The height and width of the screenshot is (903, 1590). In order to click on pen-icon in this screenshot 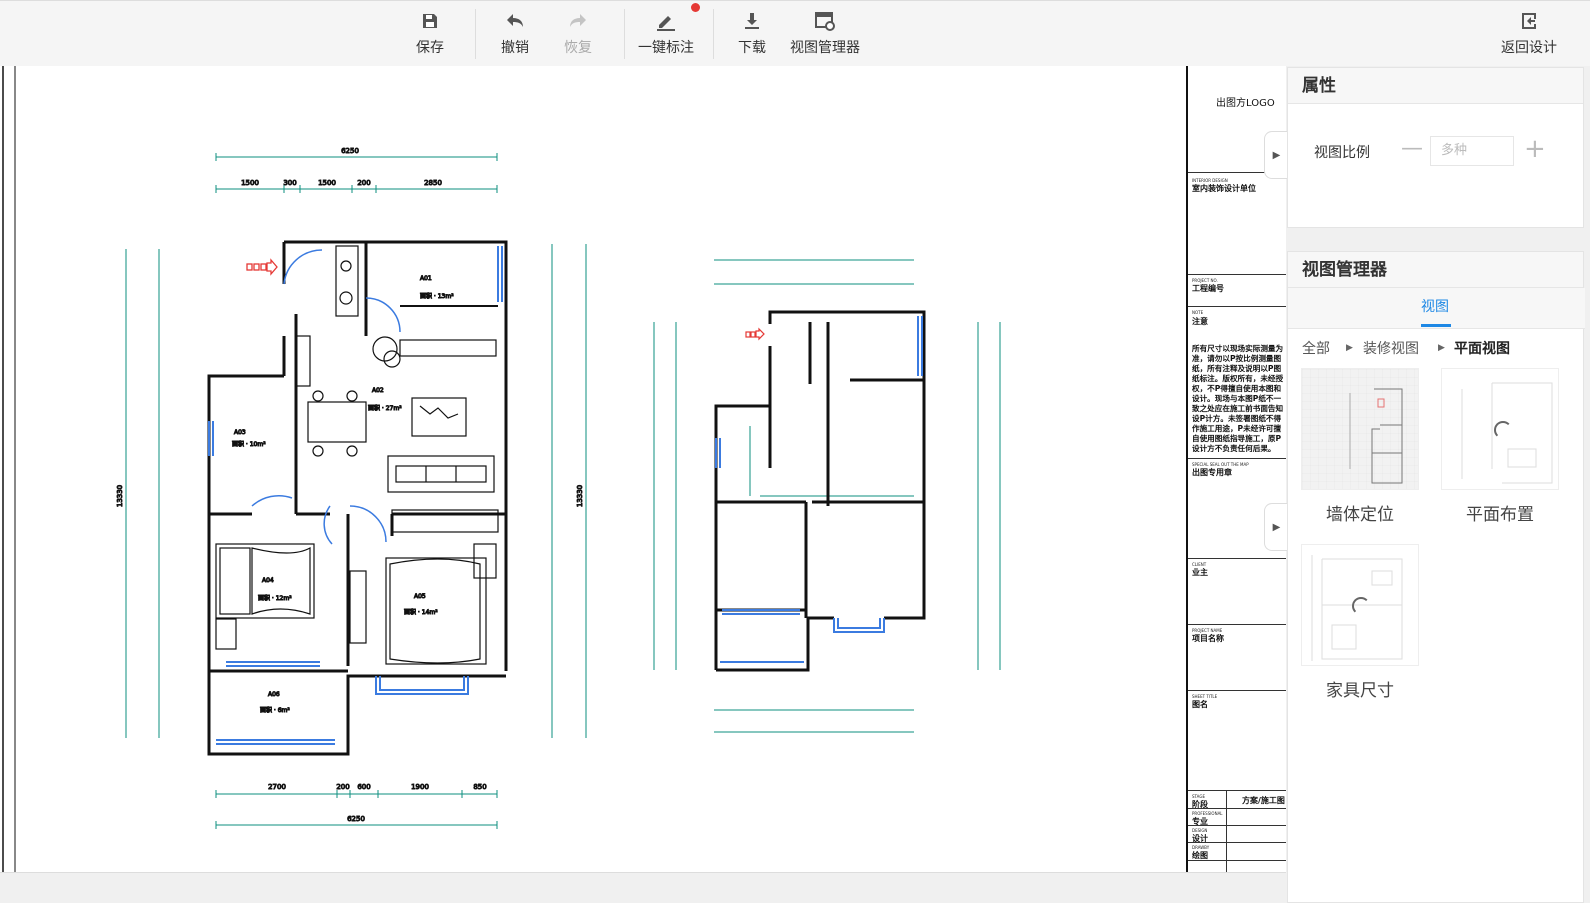, I will do `click(677, 18)`.